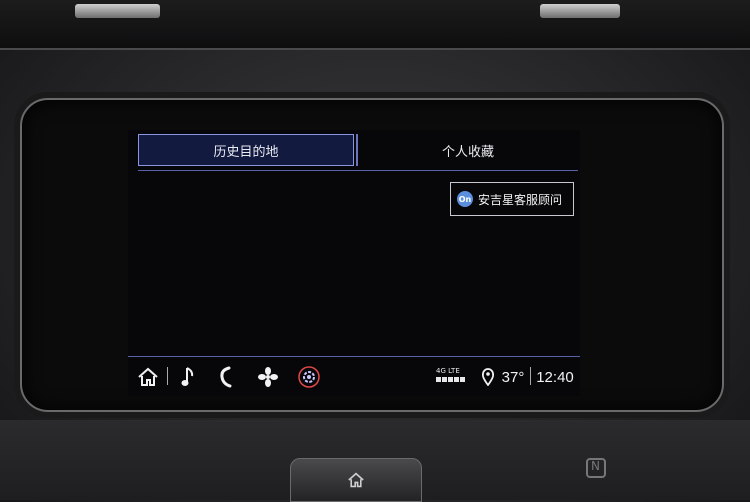 The image size is (750, 502). What do you see at coordinates (448, 371) in the screenshot?
I see `network-label: 4G LTE` at bounding box center [448, 371].